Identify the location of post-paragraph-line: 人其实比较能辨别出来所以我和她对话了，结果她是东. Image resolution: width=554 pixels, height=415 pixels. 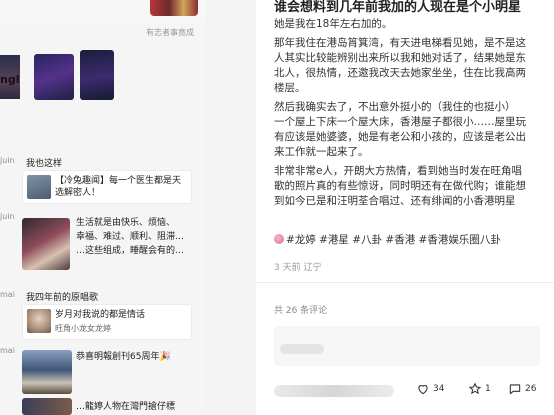
(400, 58).